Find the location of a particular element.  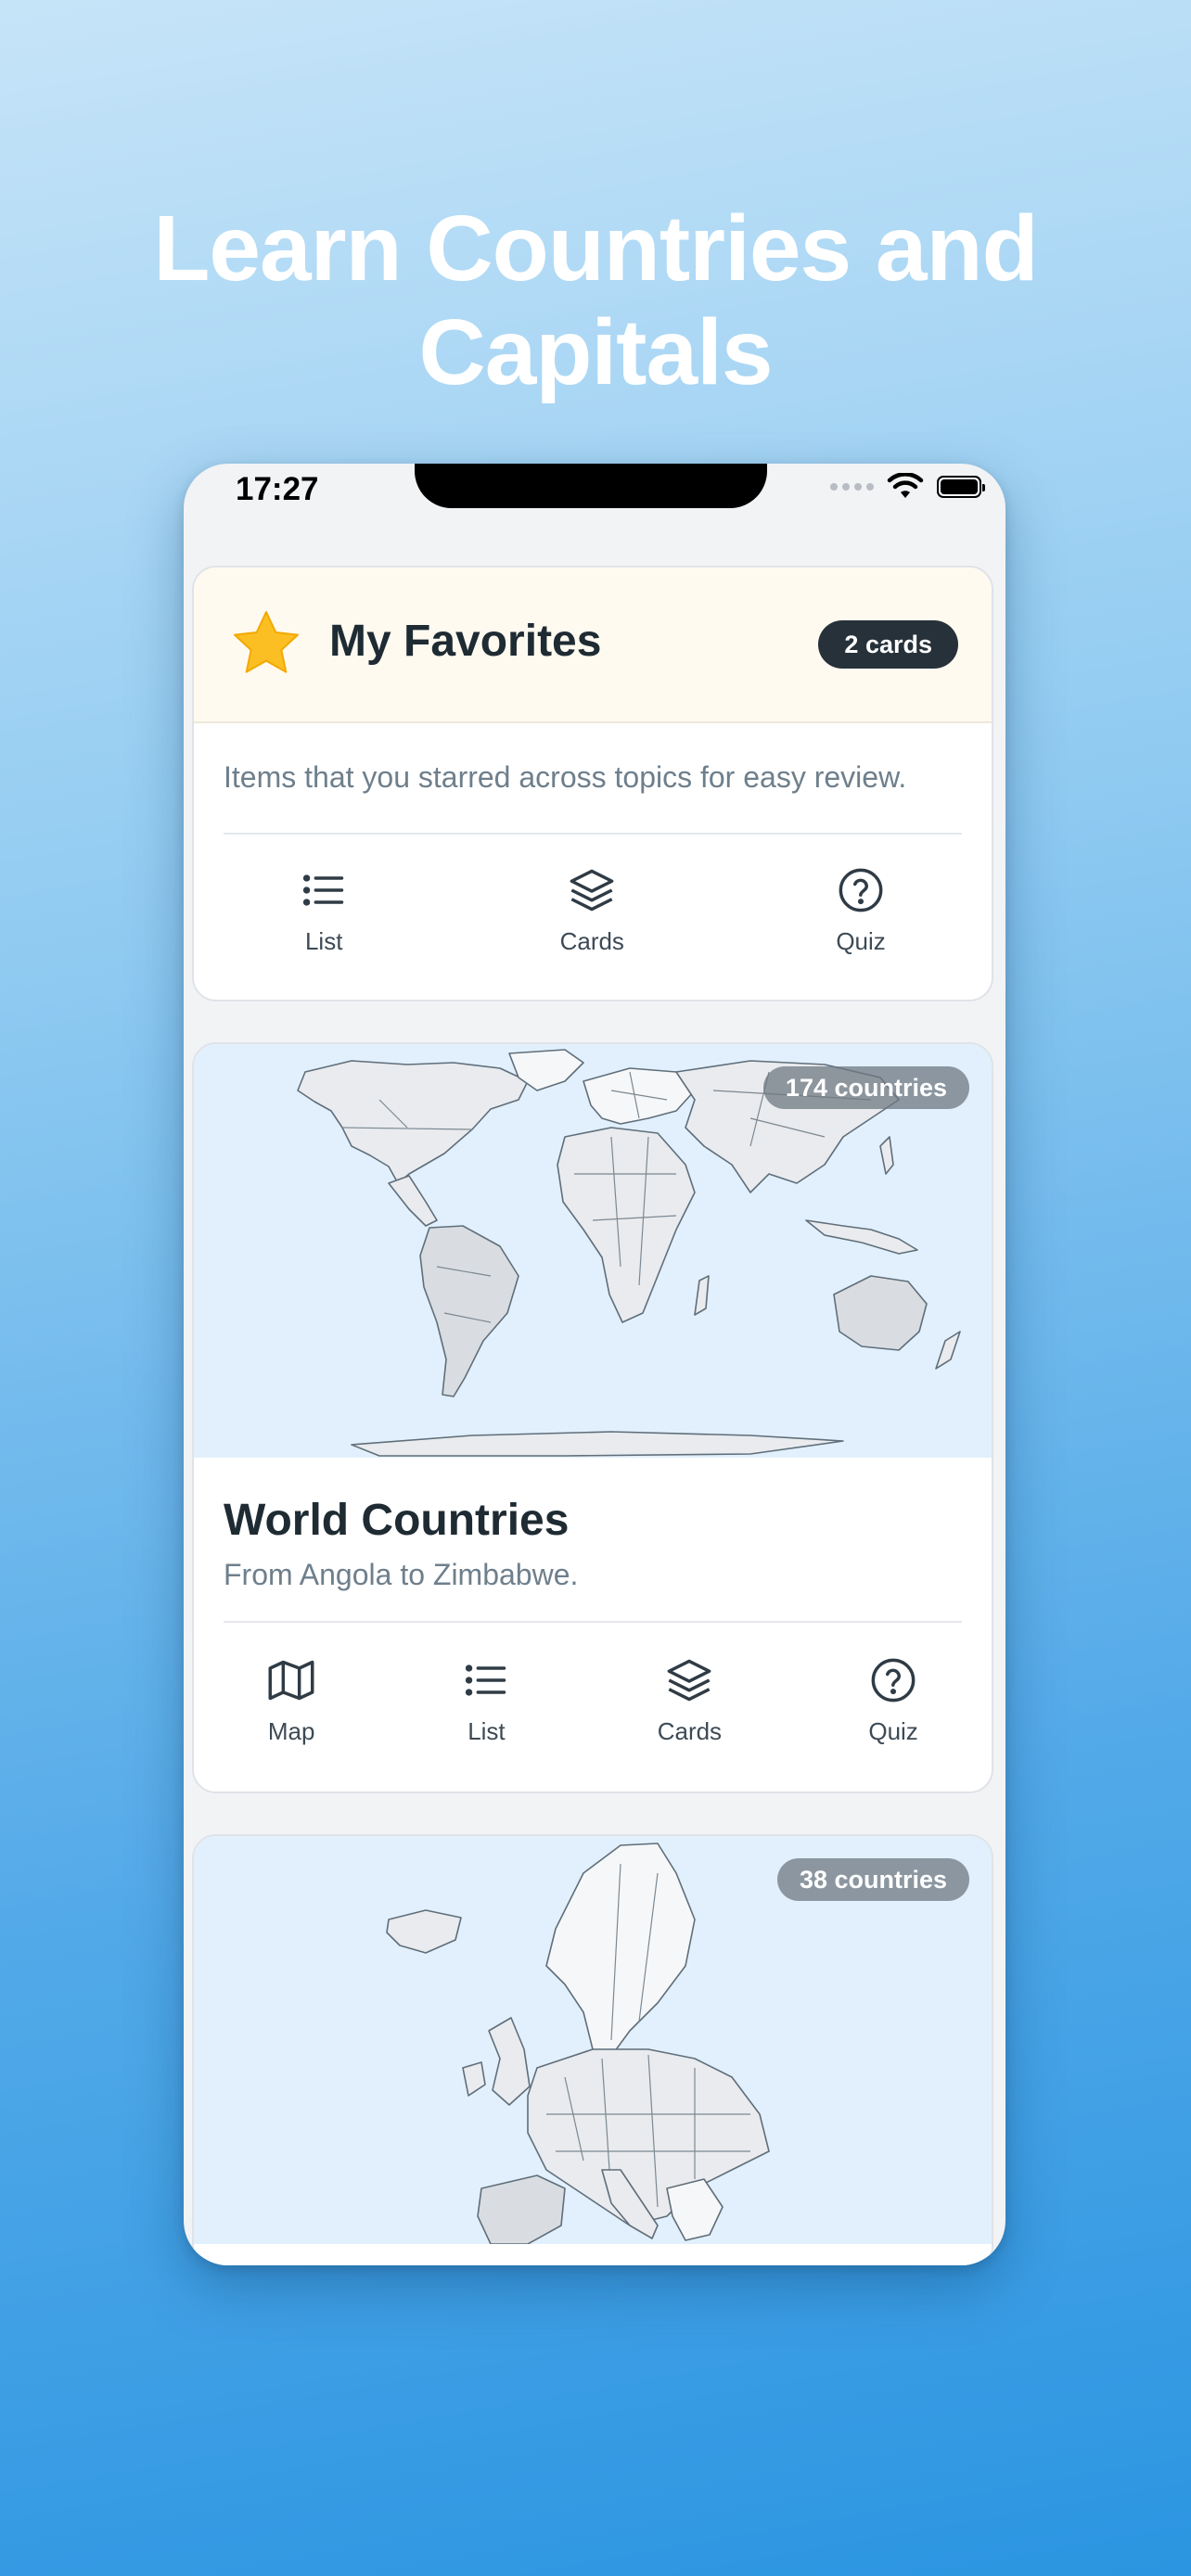

world-list-label: List is located at coordinates (486, 1731).